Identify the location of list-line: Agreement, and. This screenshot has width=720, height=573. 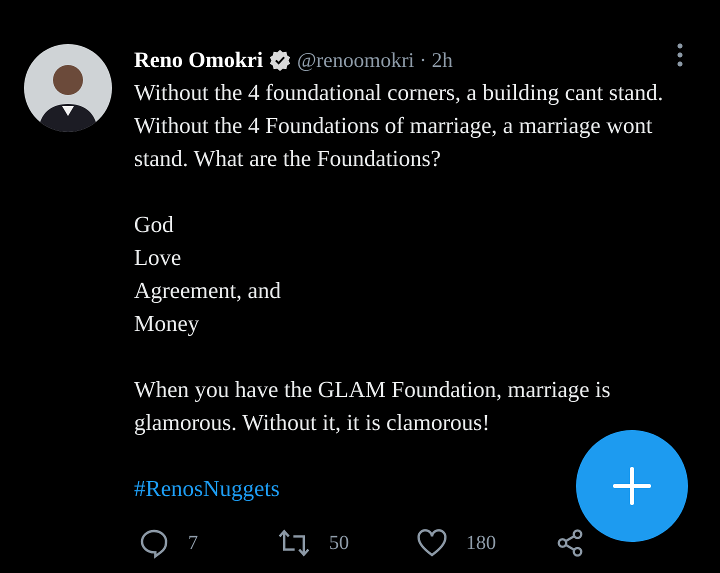
(208, 291).